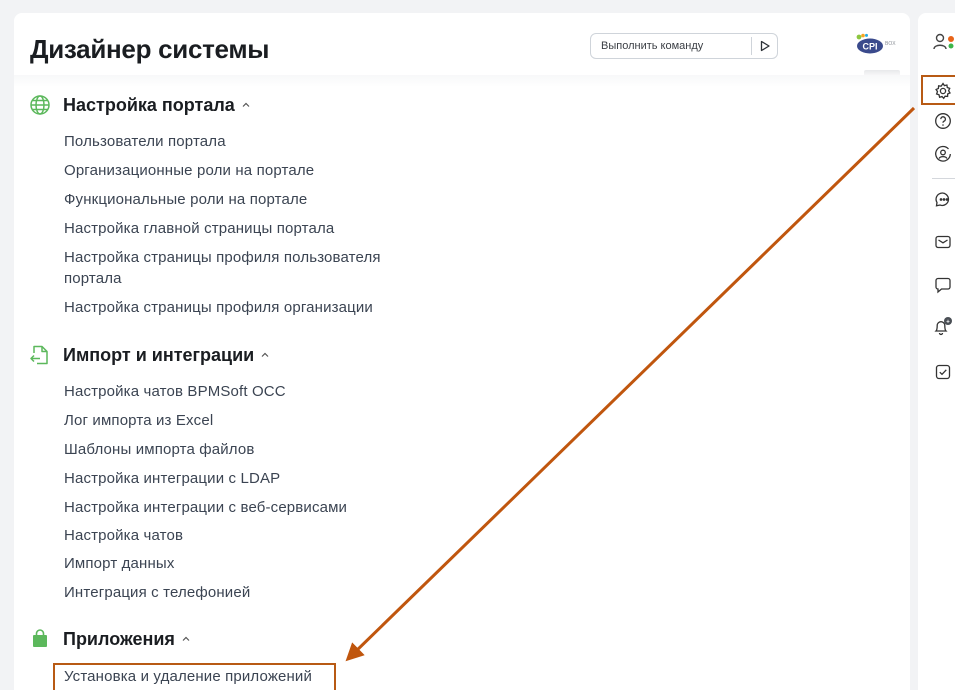 This screenshot has height=690, width=955. I want to click on svg-text: CPI, so click(869, 47).